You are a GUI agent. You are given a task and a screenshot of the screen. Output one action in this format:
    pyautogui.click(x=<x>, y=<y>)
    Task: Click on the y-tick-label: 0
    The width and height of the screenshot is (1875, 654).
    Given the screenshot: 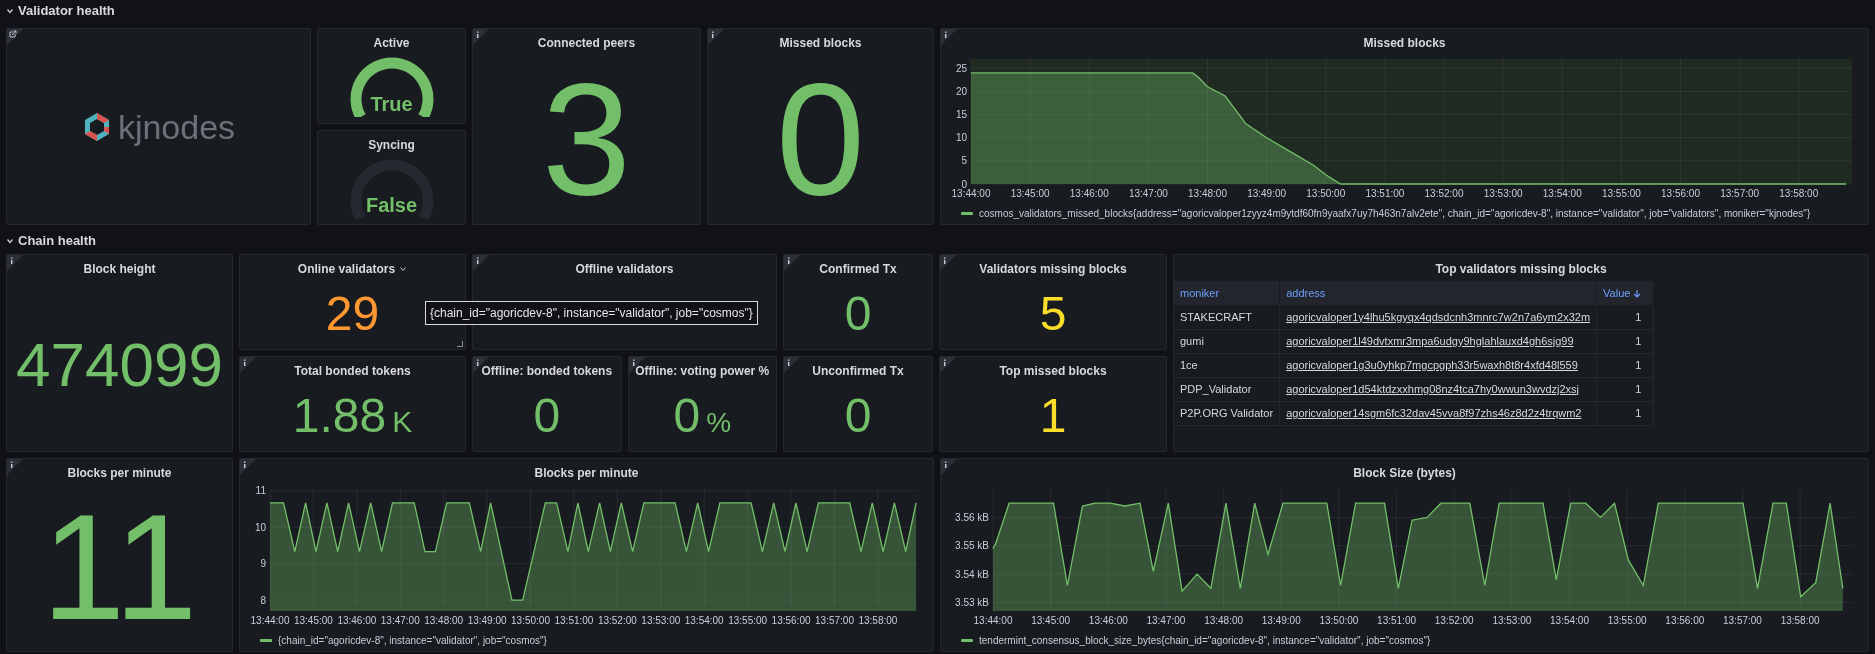 What is the action you would take?
    pyautogui.click(x=964, y=184)
    